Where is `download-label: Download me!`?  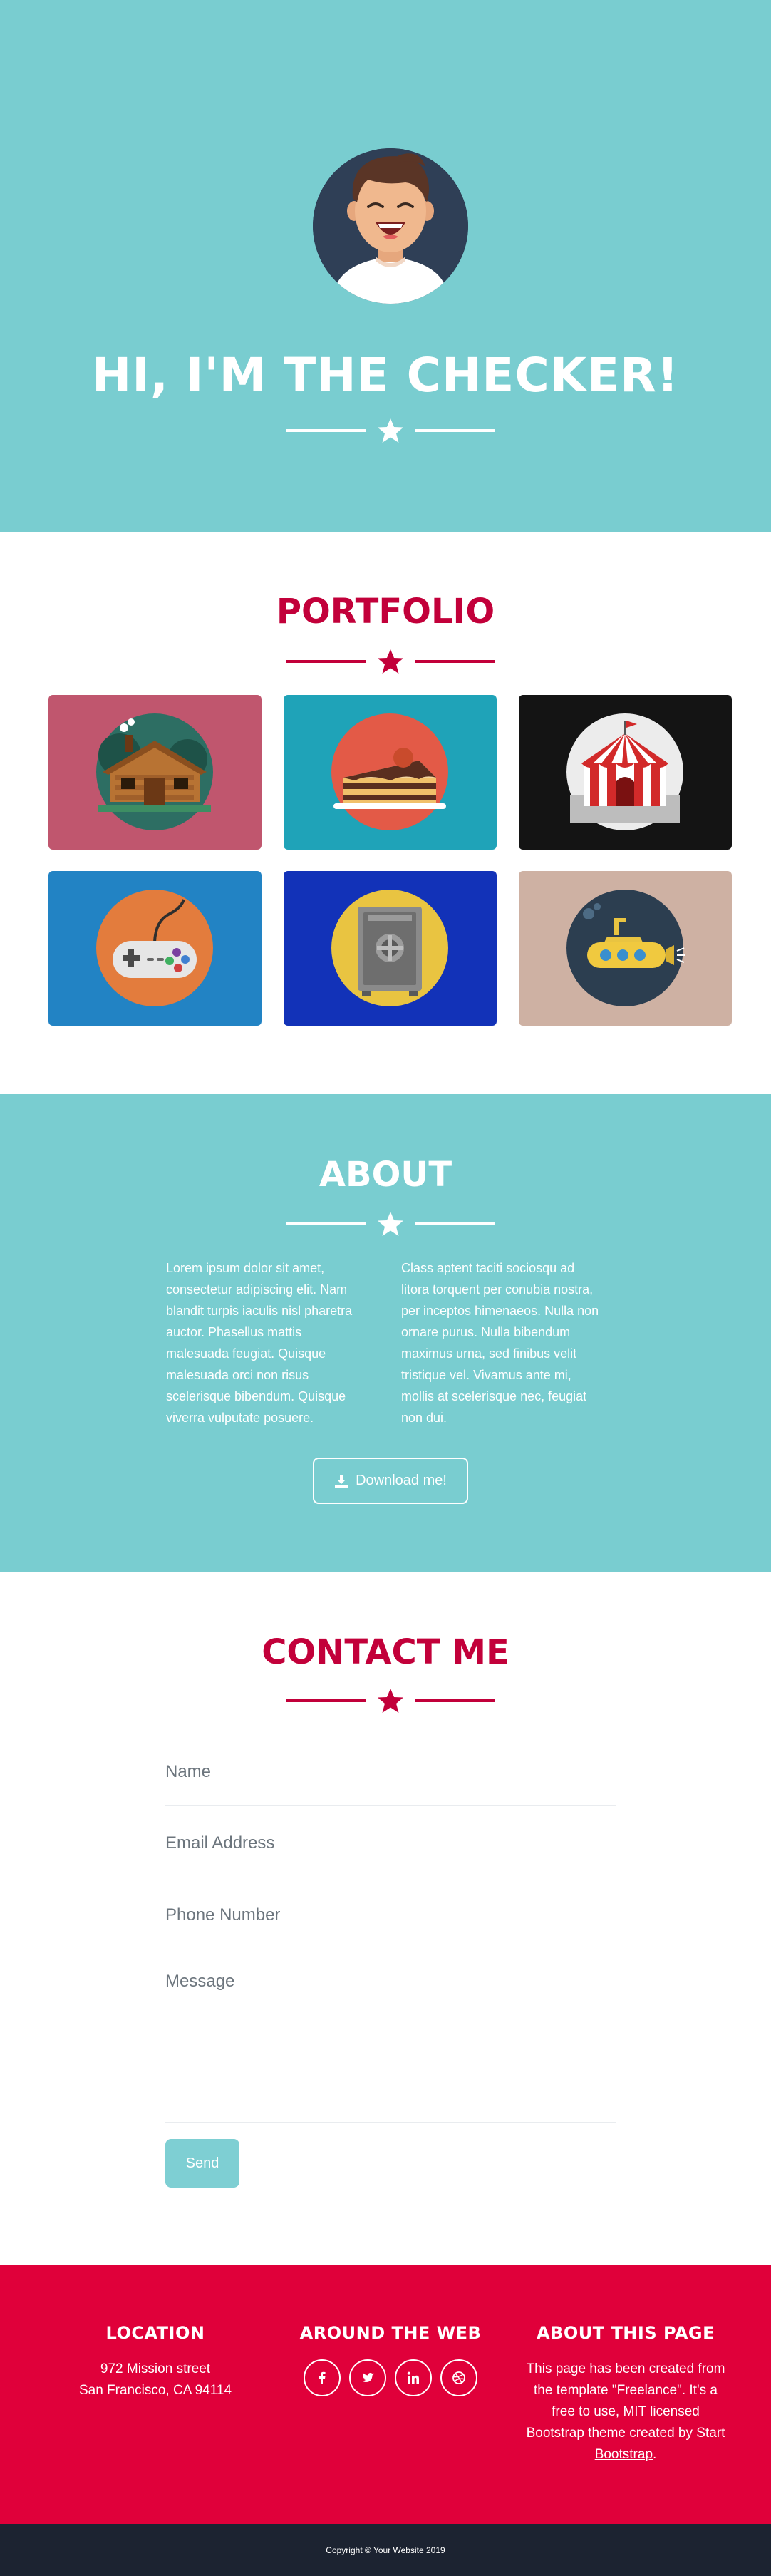 download-label: Download me! is located at coordinates (401, 1480).